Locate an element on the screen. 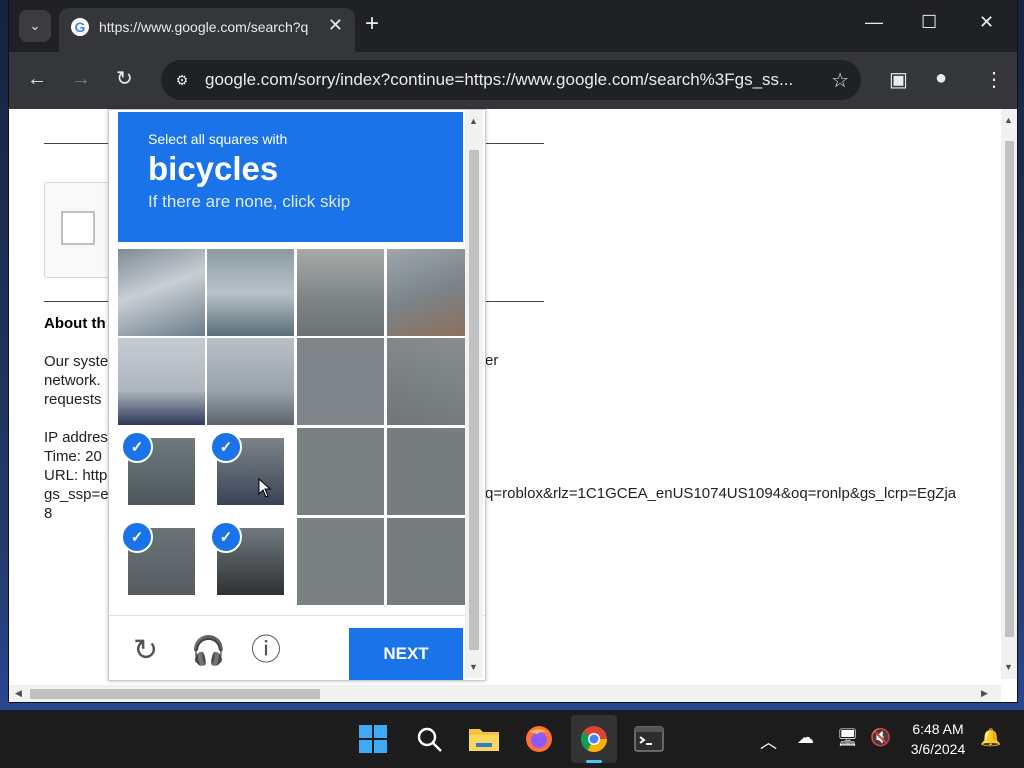 Image resolution: width=1024 pixels, height=768 pixels. minimize-button: — is located at coordinates (874, 22).